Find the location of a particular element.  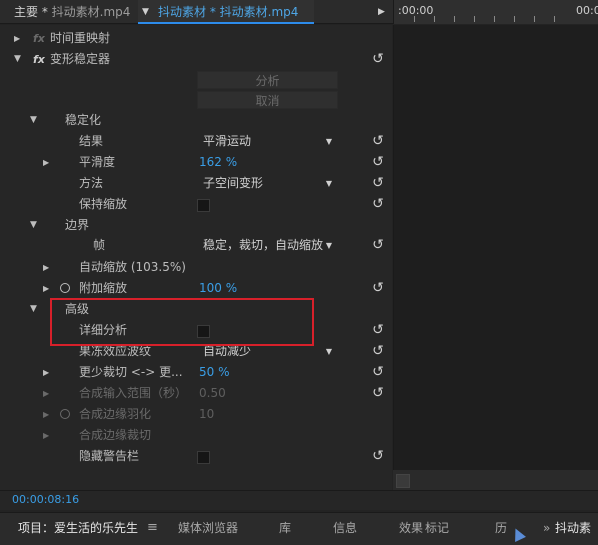

param-additional-scale: ▶ 附加缩放 100 % ↺ is located at coordinates (196, 288).